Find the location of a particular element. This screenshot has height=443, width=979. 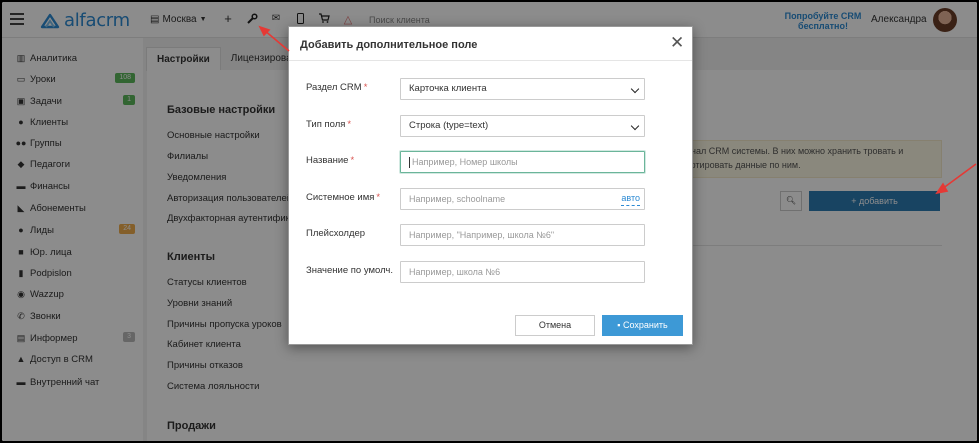

crm-section-select: Карточка клиента is located at coordinates (522, 89).